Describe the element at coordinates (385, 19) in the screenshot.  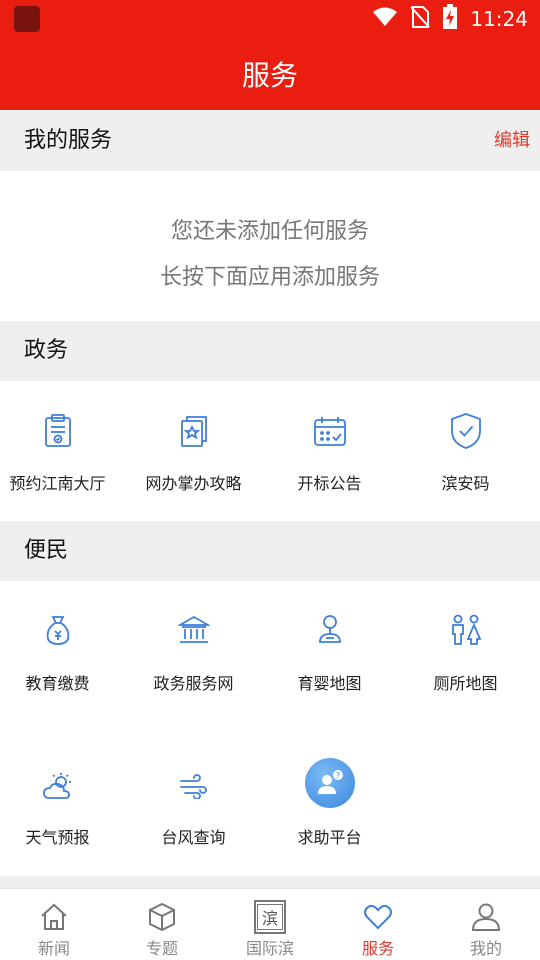
I see `wifi-icon` at that location.